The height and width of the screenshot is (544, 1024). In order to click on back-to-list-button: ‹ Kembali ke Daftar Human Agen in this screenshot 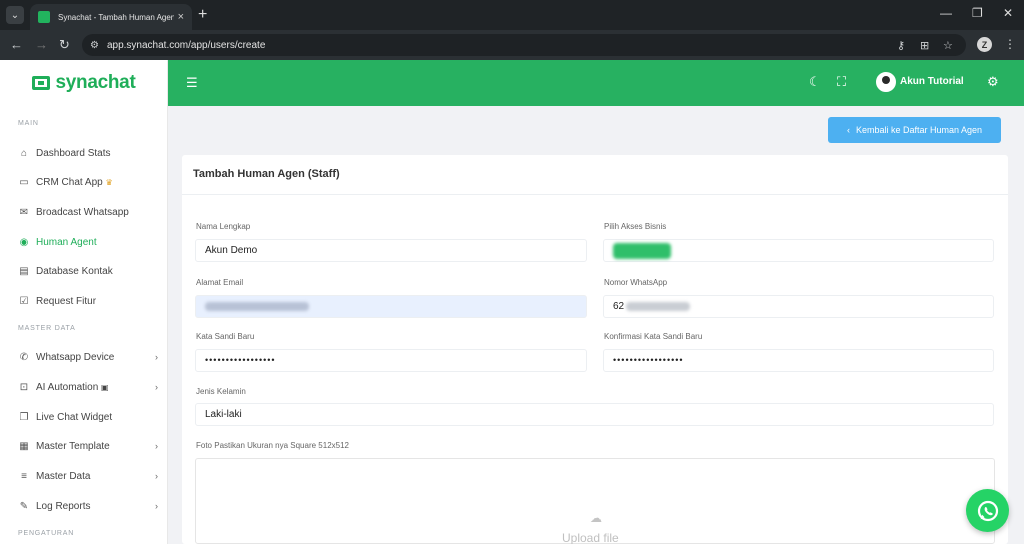, I will do `click(914, 130)`.